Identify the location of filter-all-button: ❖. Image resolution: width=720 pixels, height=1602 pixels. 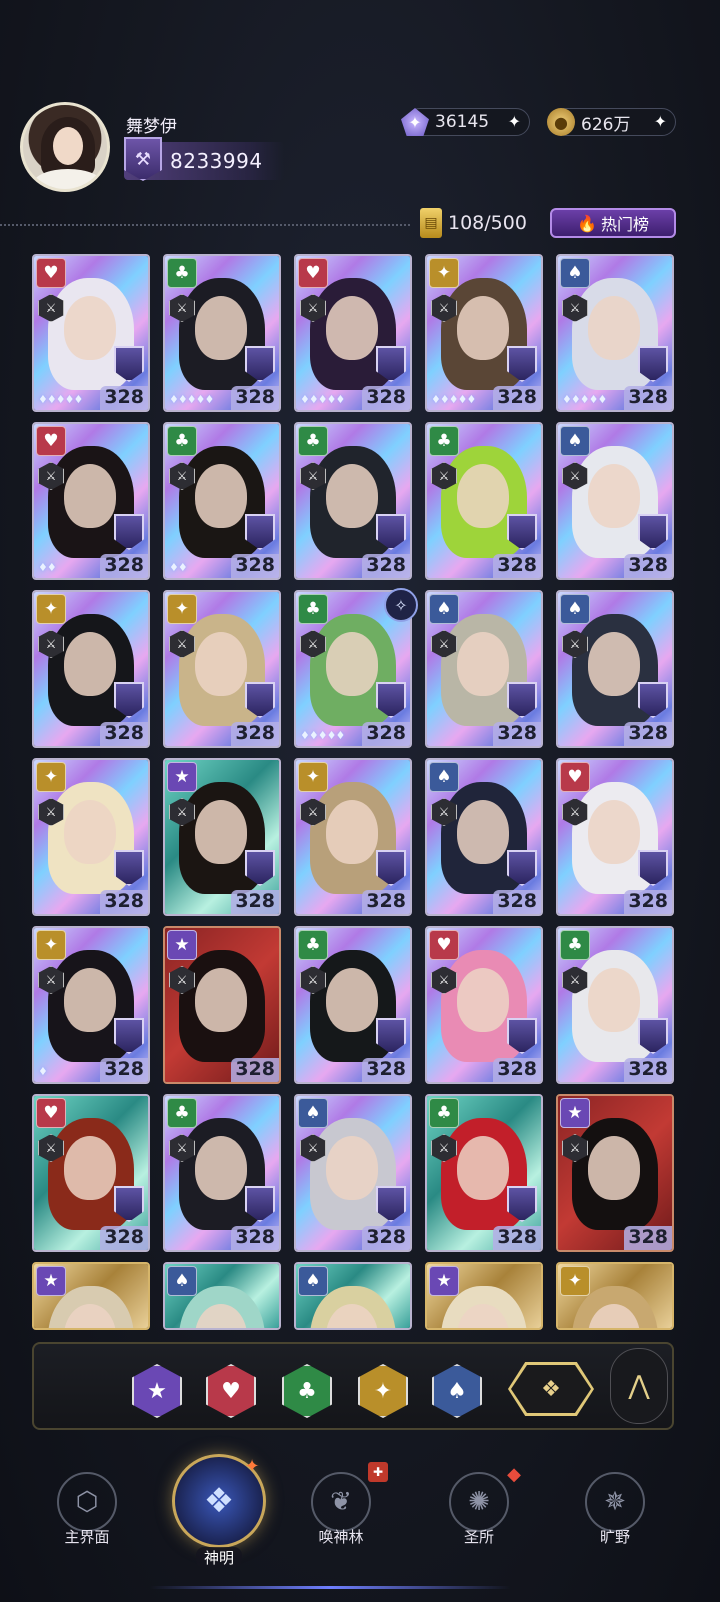
(551, 1389).